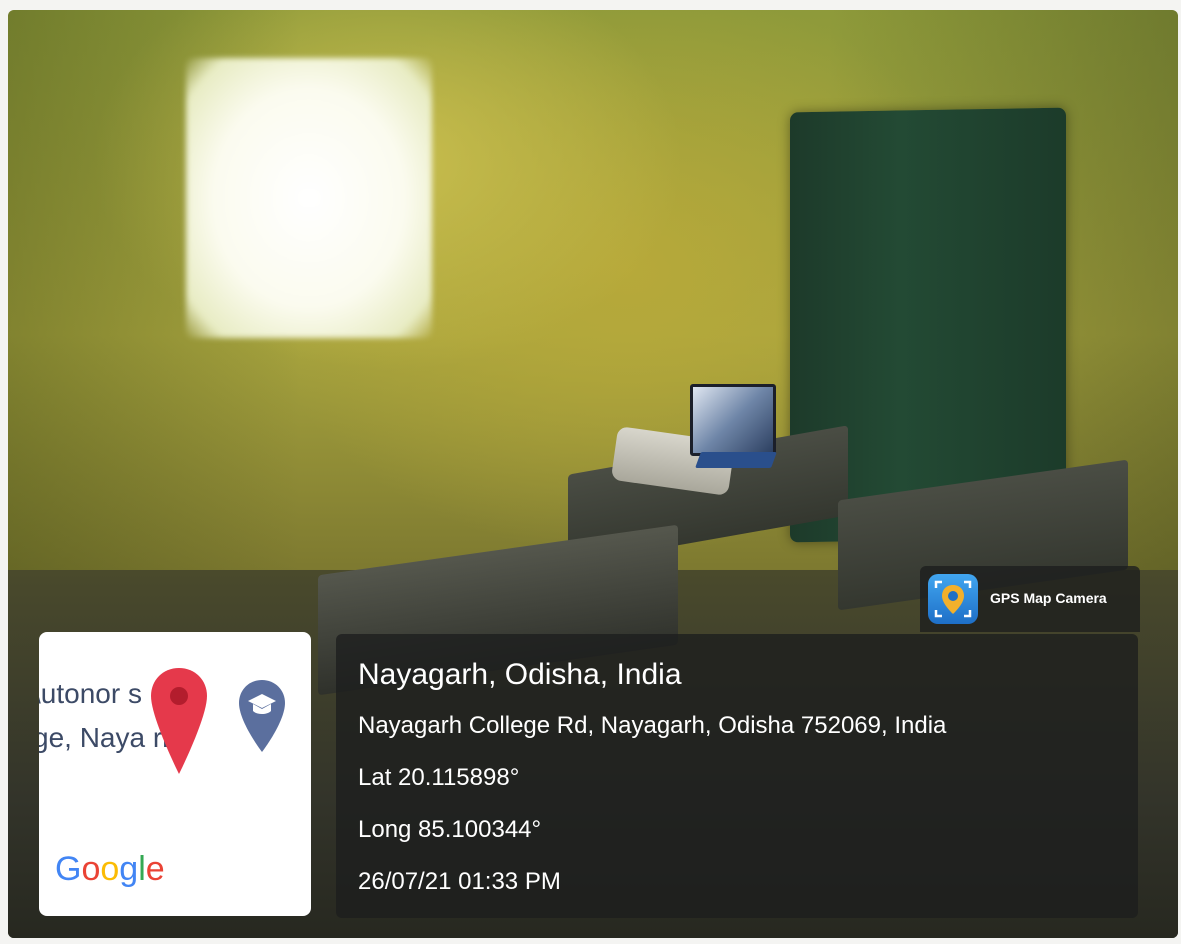 This screenshot has width=1181, height=944. I want to click on gps-map-camera-badge: GPS Map Camera, so click(1030, 599).